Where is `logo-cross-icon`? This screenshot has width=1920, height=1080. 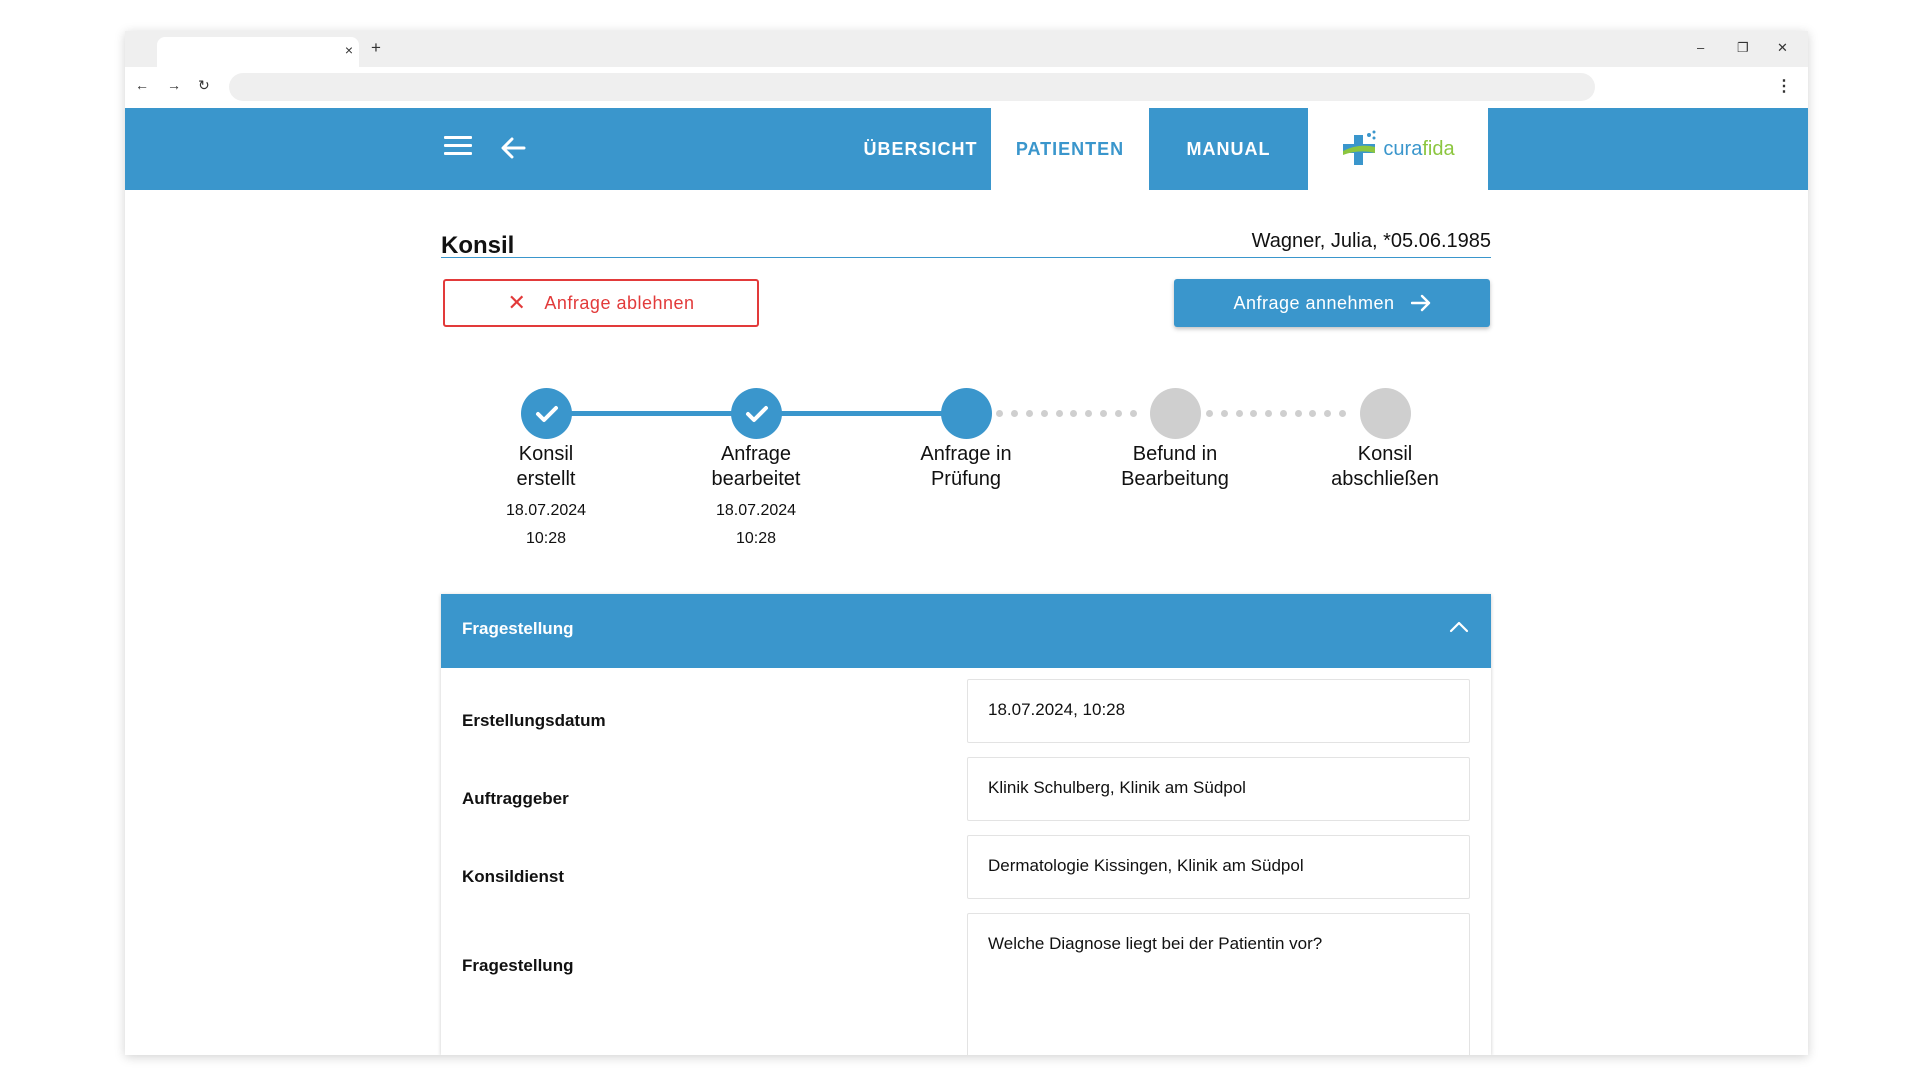 logo-cross-icon is located at coordinates (1359, 147).